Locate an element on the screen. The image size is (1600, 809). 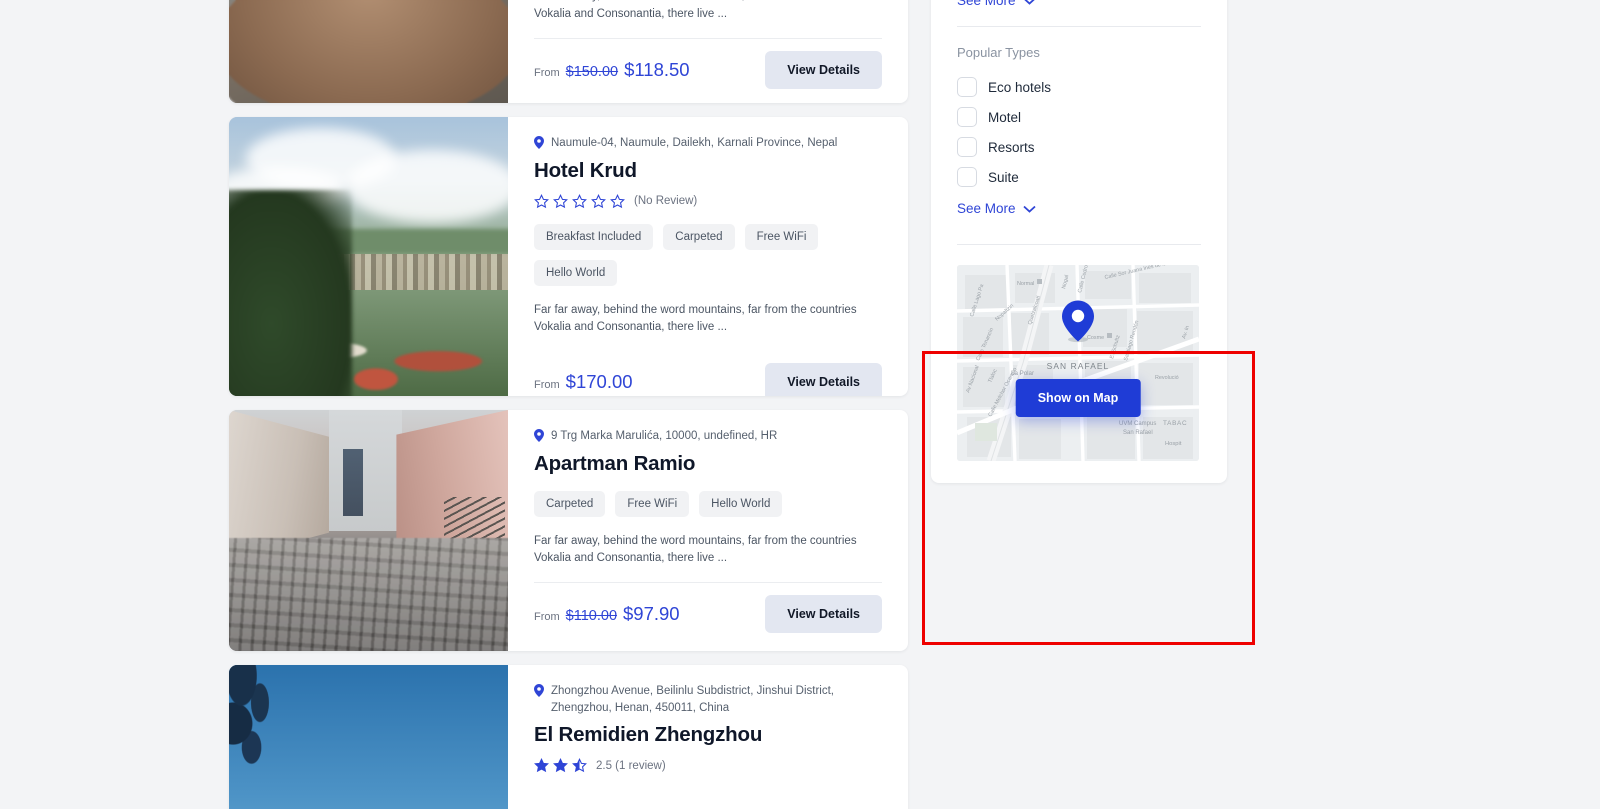
filter-label: Resorts is located at coordinates (1011, 147).